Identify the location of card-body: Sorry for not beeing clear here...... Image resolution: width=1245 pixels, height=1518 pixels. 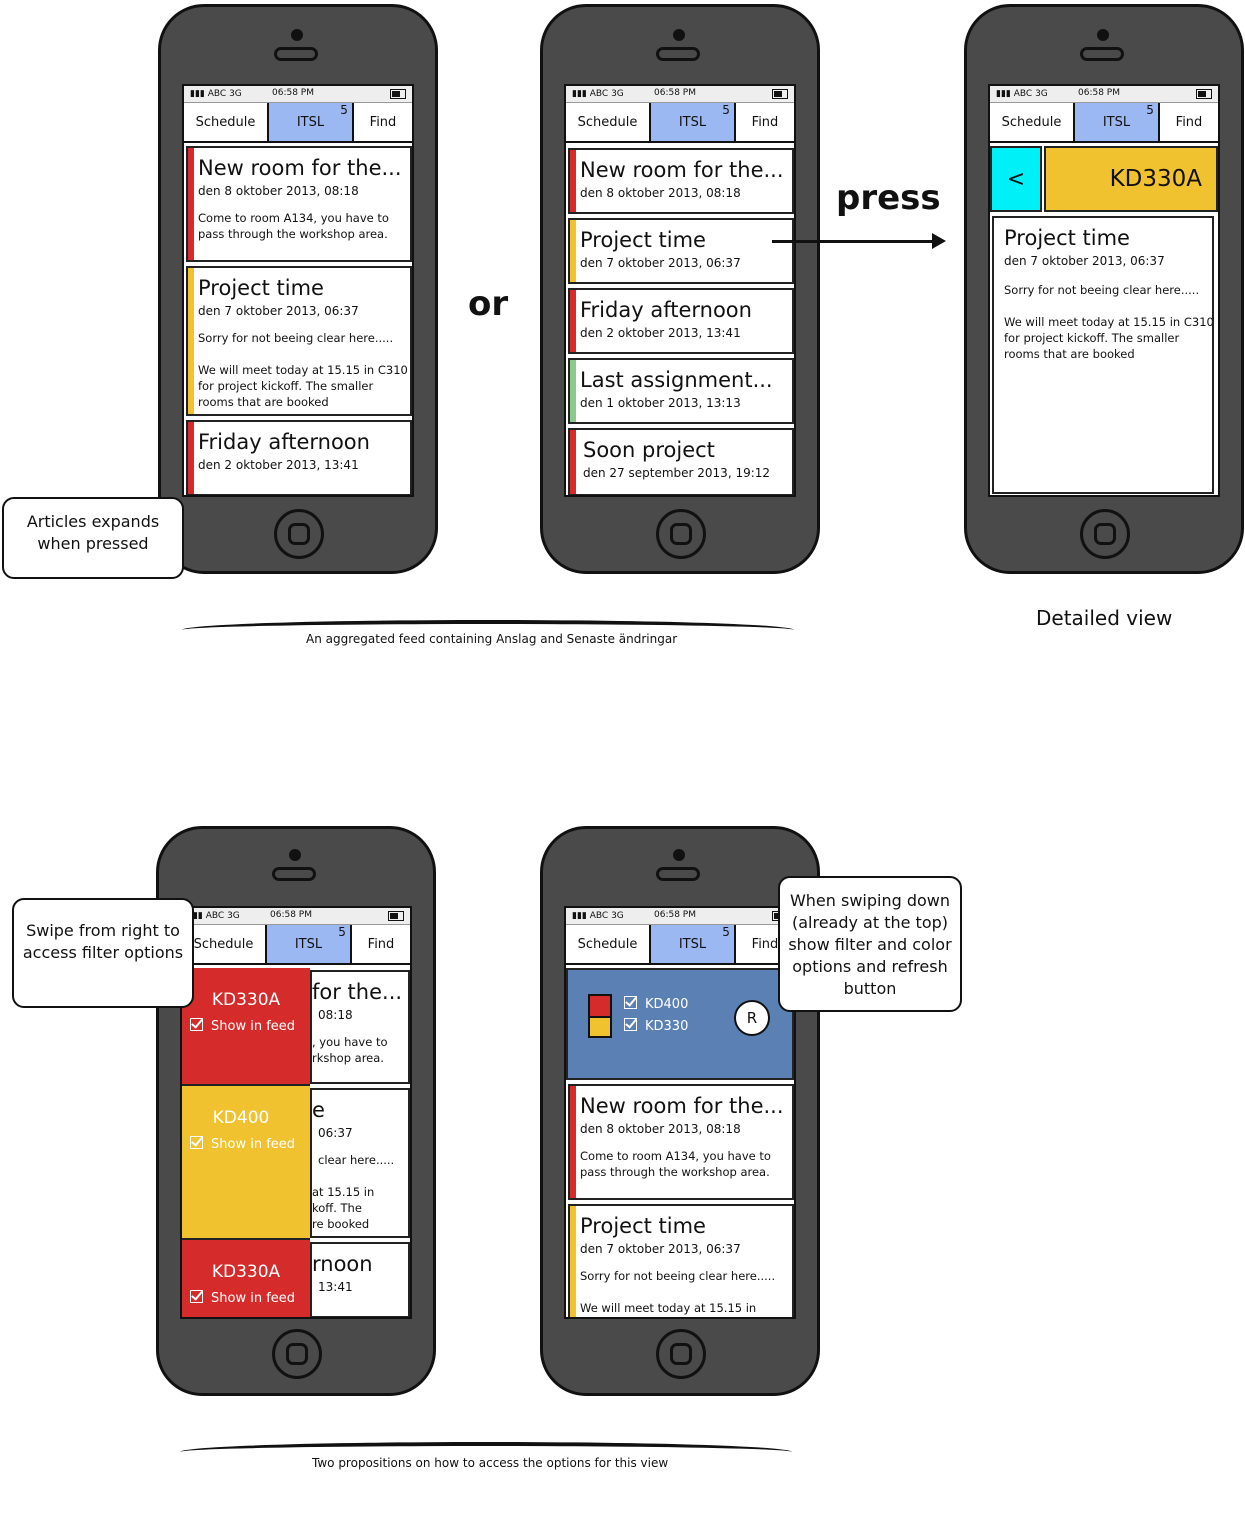
(678, 1276).